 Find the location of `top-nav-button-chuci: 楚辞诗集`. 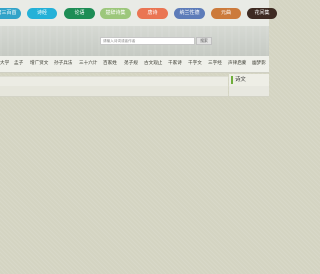

top-nav-button-chuci: 楚辞诗集 is located at coordinates (115, 13).